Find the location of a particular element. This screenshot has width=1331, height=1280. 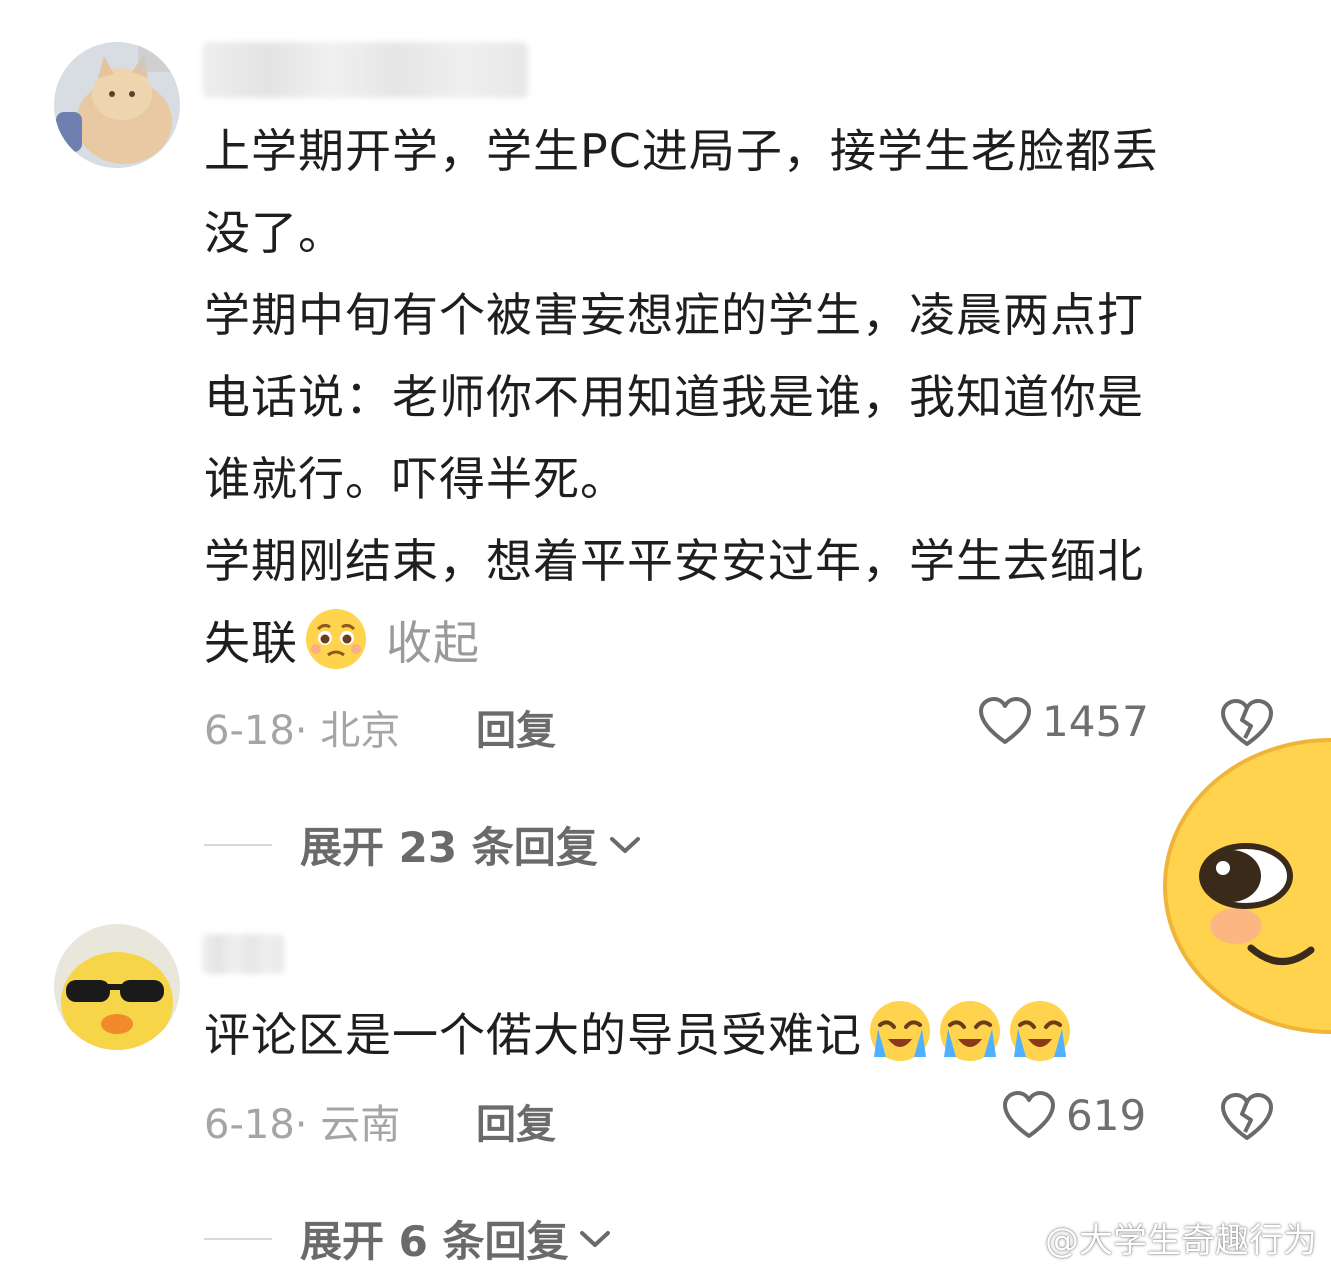

comment-line: 电话说：老师你不用知道我是谁，我知道你是 is located at coordinates (674, 397).